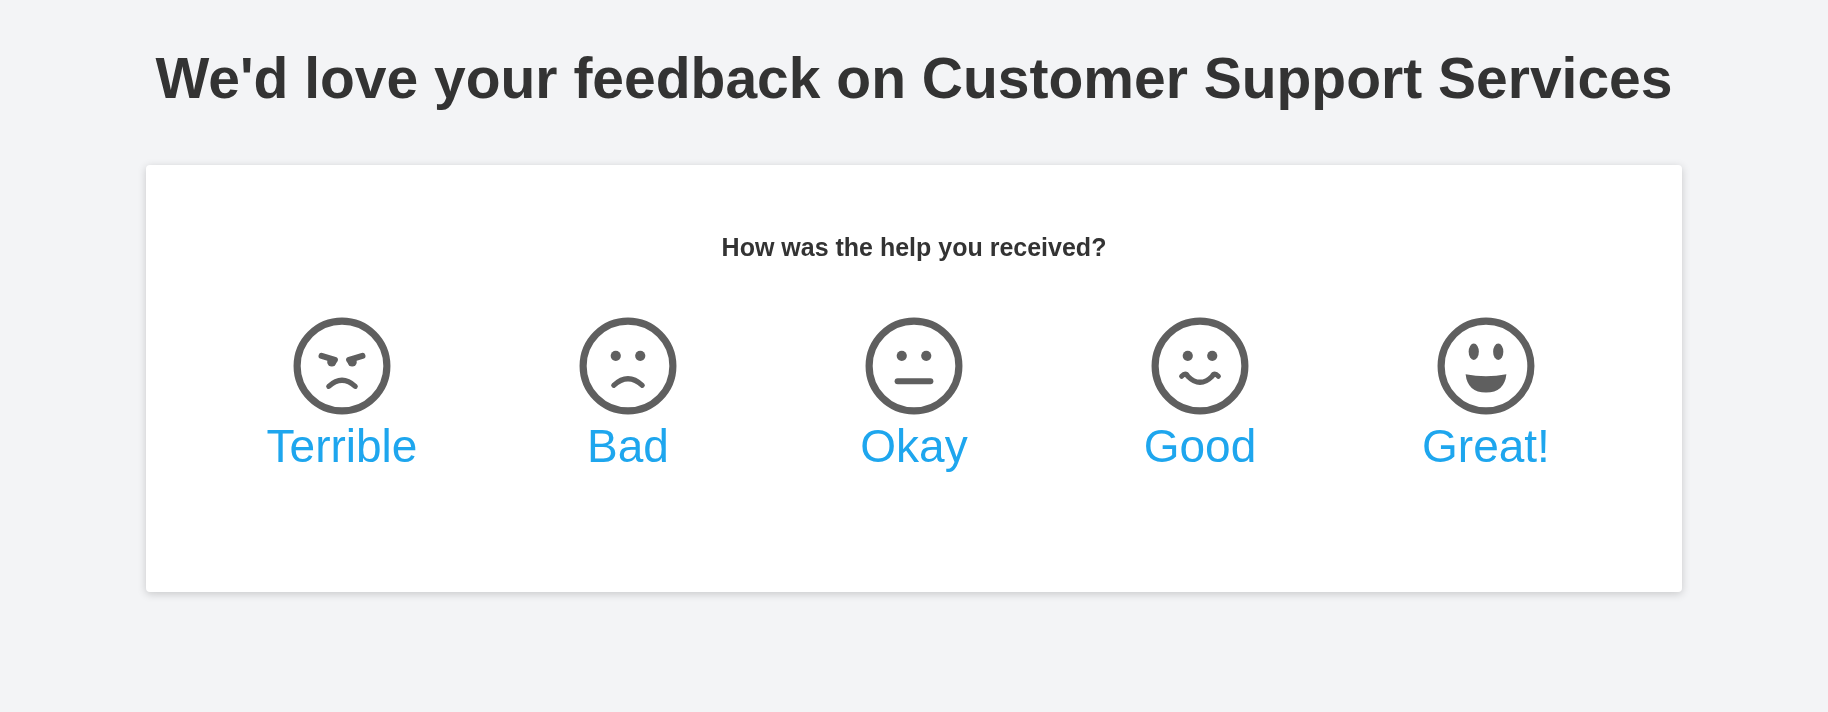 This screenshot has height=712, width=1828. What do you see at coordinates (628, 395) in the screenshot?
I see `rating-option: Bad` at bounding box center [628, 395].